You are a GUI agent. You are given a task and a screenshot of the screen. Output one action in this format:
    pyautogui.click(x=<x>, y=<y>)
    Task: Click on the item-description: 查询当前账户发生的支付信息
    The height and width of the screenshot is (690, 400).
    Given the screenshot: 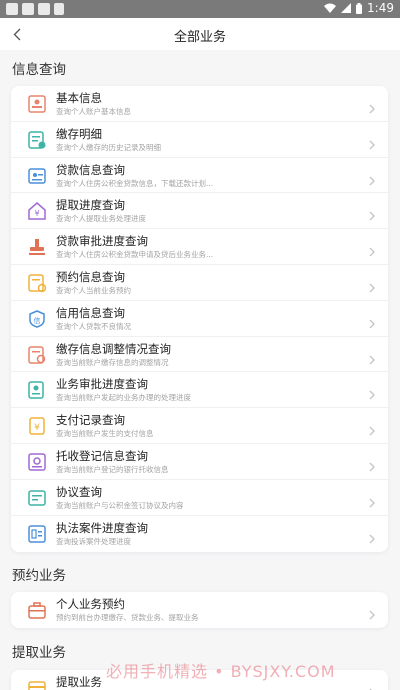 What is the action you would take?
    pyautogui.click(x=105, y=434)
    